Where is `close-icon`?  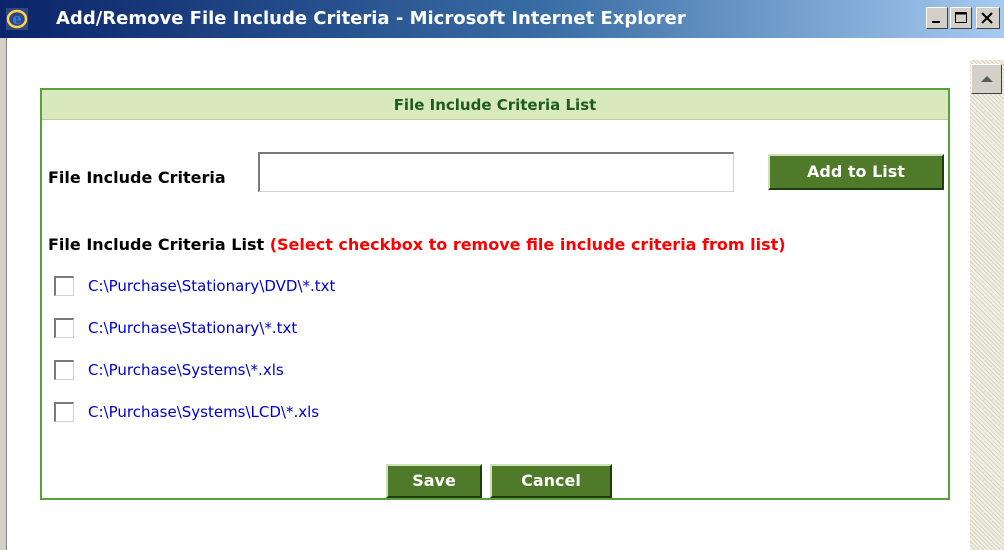
close-icon is located at coordinates (987, 18).